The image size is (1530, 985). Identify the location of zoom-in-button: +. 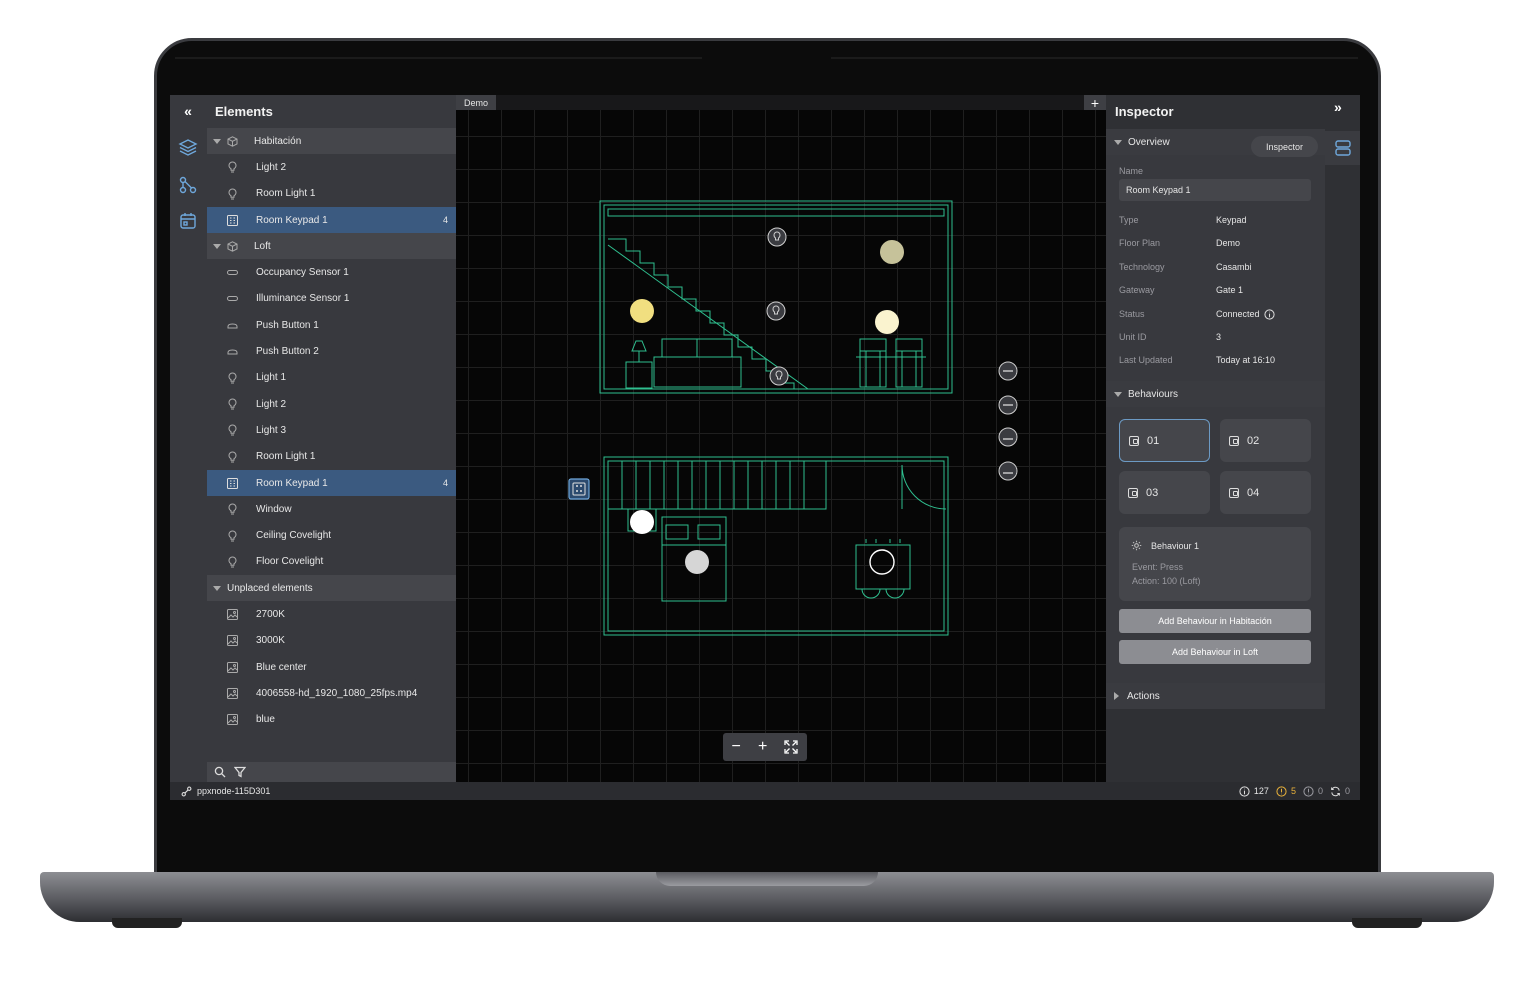
(762, 747).